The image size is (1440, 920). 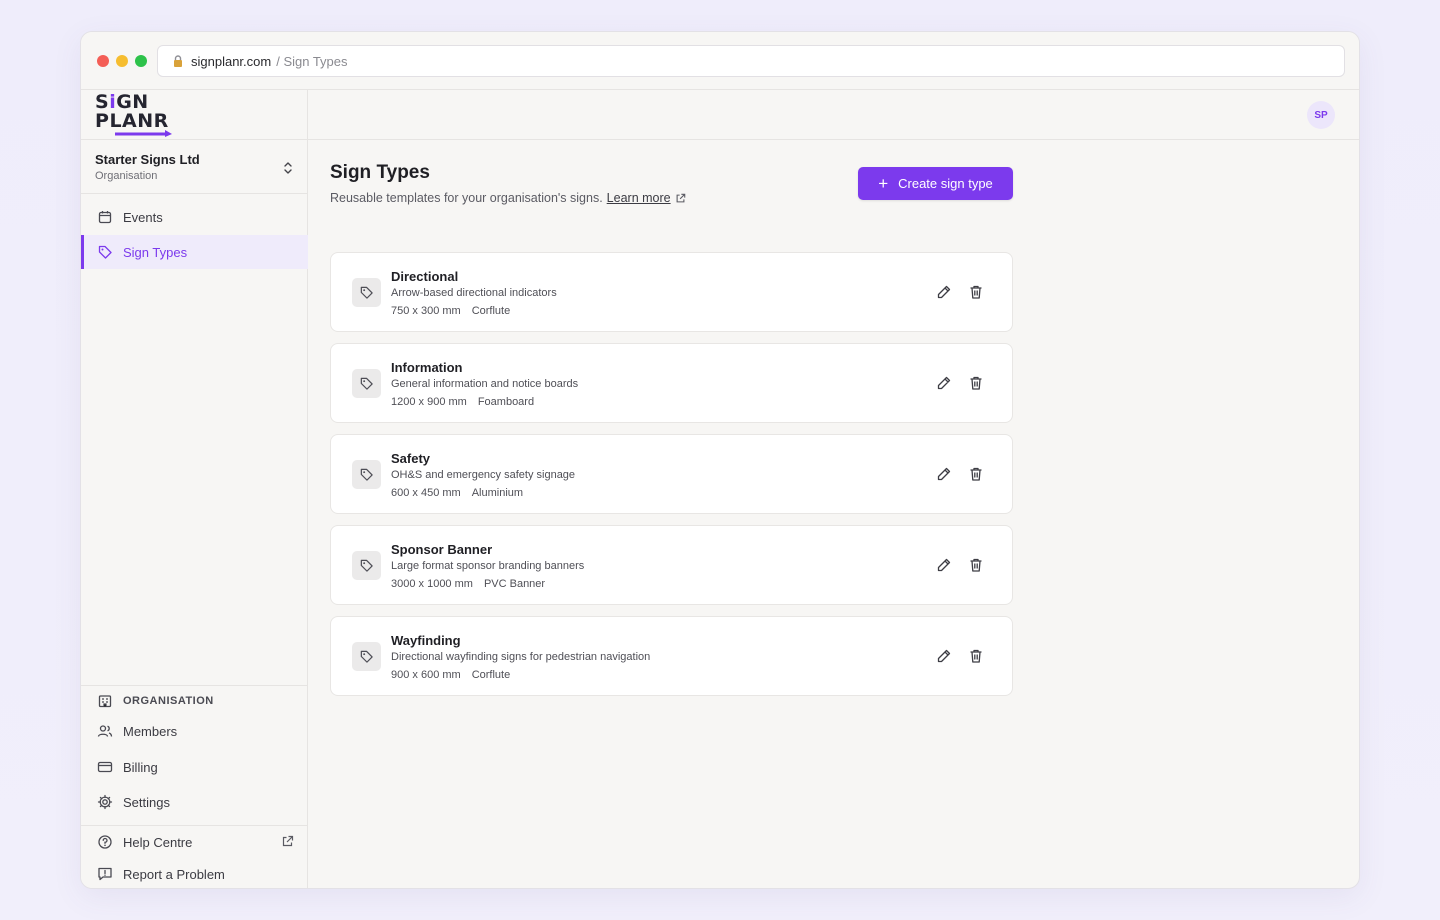 I want to click on sidebar-item-report-problem: Report a Problem, so click(x=194, y=872).